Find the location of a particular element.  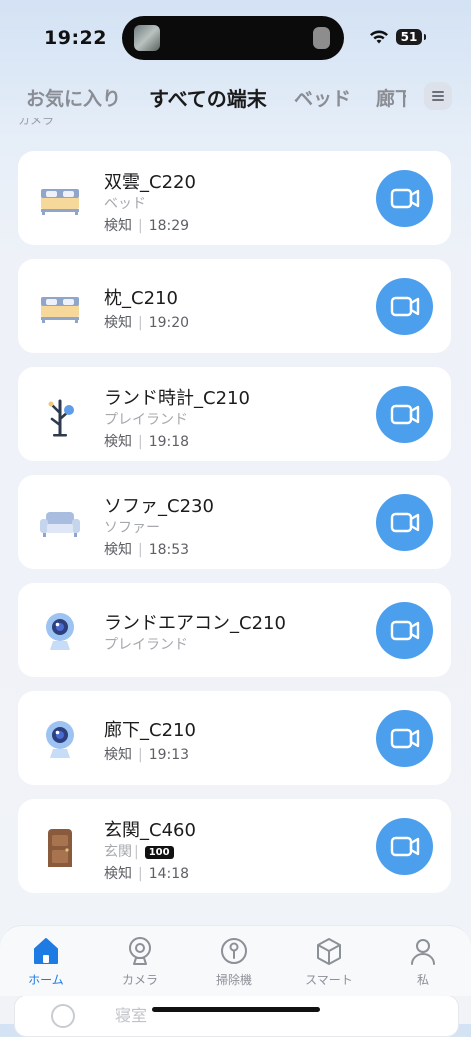

event-time: 19:13 is located at coordinates (169, 755).